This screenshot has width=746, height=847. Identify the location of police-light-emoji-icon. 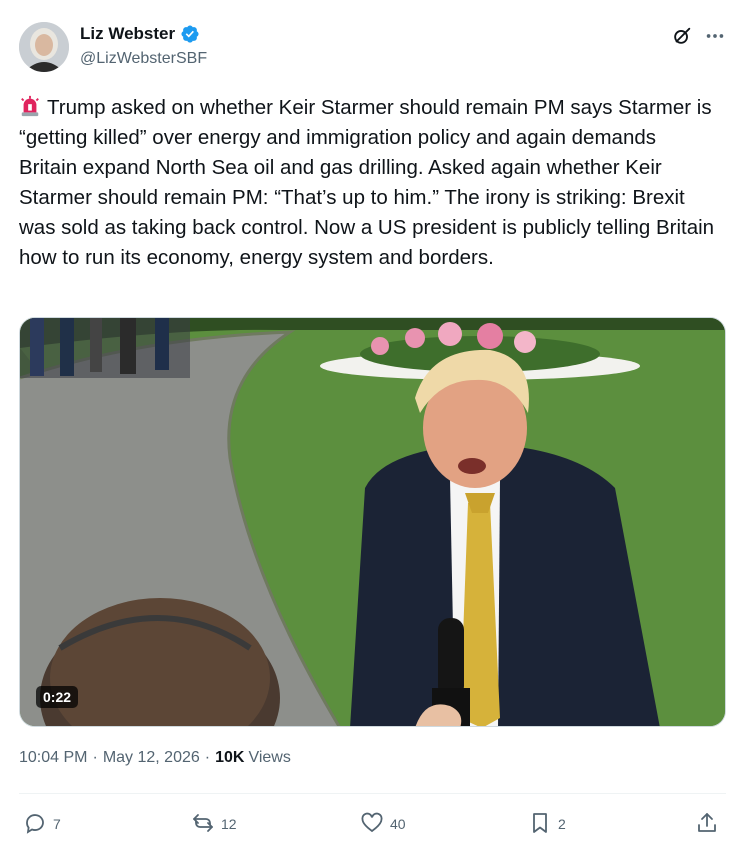
(30, 106).